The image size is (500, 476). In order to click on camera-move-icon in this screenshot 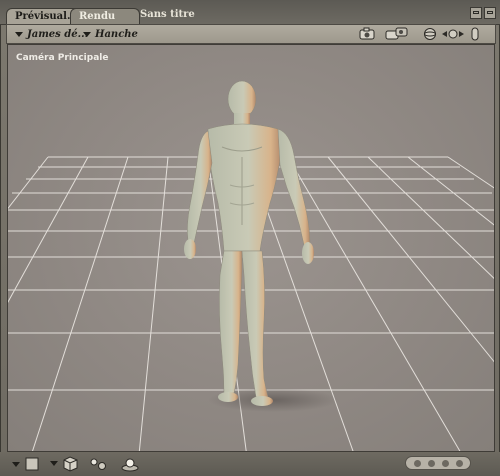, I will do `click(397, 34)`.